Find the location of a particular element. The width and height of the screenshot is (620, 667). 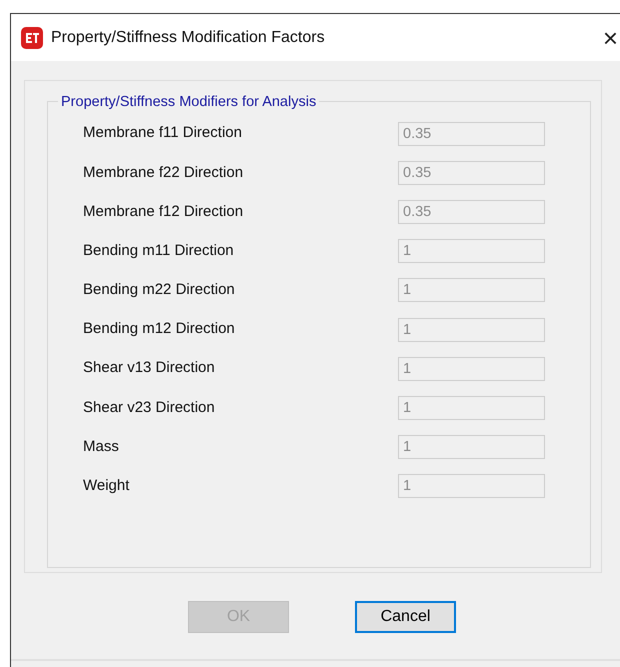

field-label: Mass is located at coordinates (101, 446).